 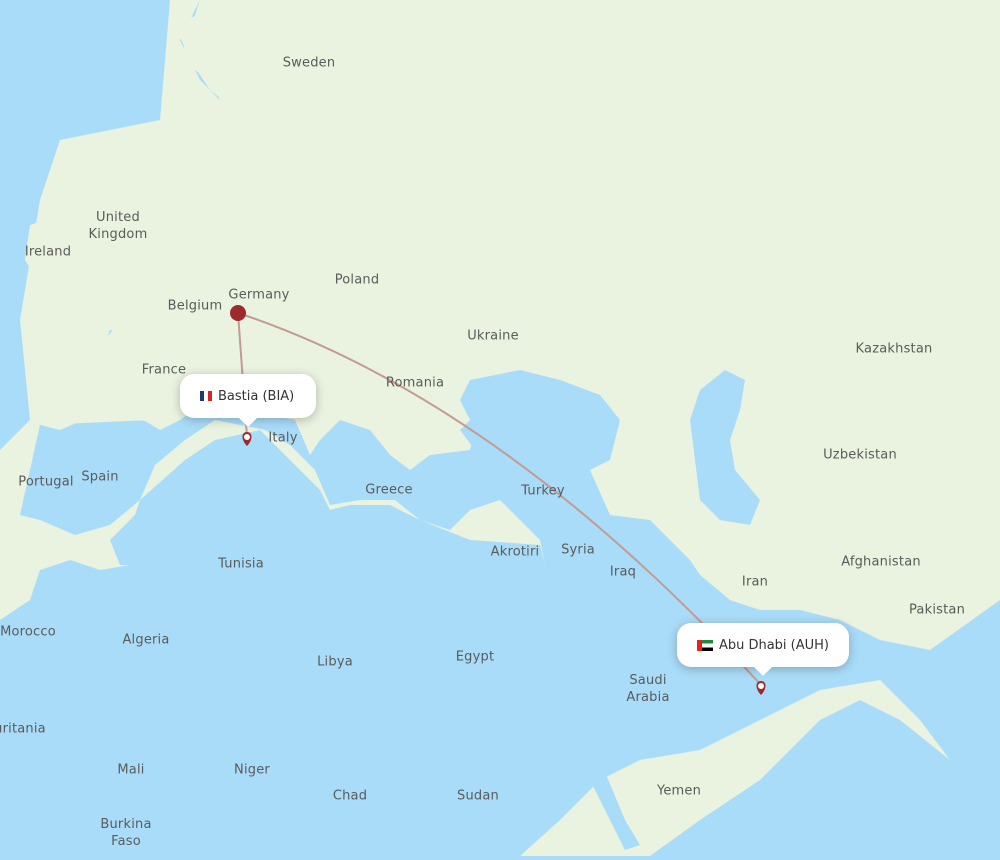 I want to click on country-label: Romania, so click(x=415, y=383).